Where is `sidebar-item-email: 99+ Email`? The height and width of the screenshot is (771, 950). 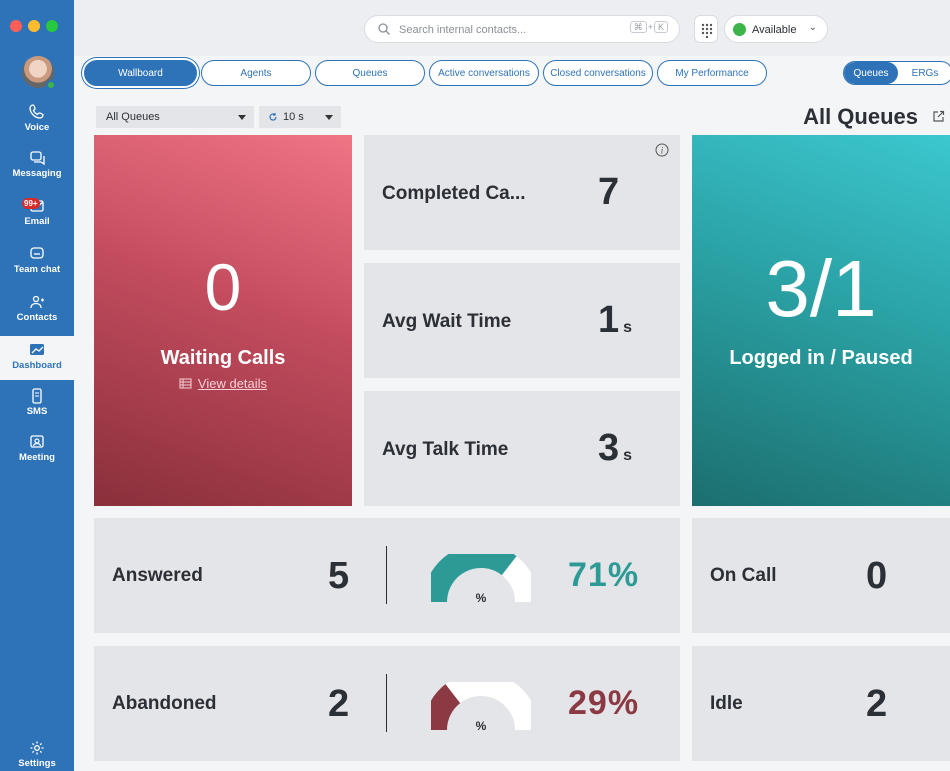 sidebar-item-email: 99+ Email is located at coordinates (37, 220).